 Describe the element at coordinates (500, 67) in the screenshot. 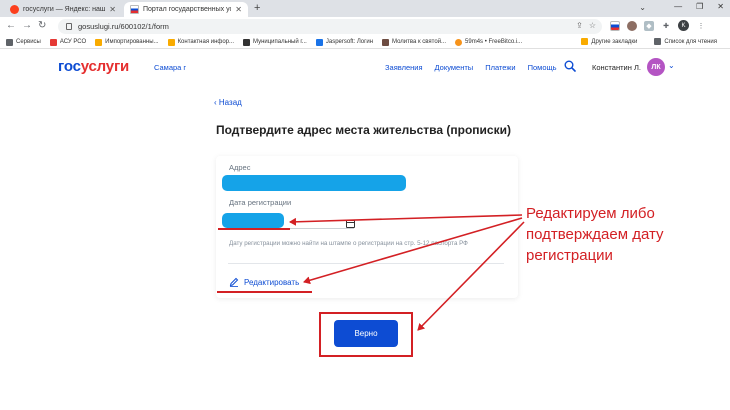

I see `nav-payments: Платежи` at that location.